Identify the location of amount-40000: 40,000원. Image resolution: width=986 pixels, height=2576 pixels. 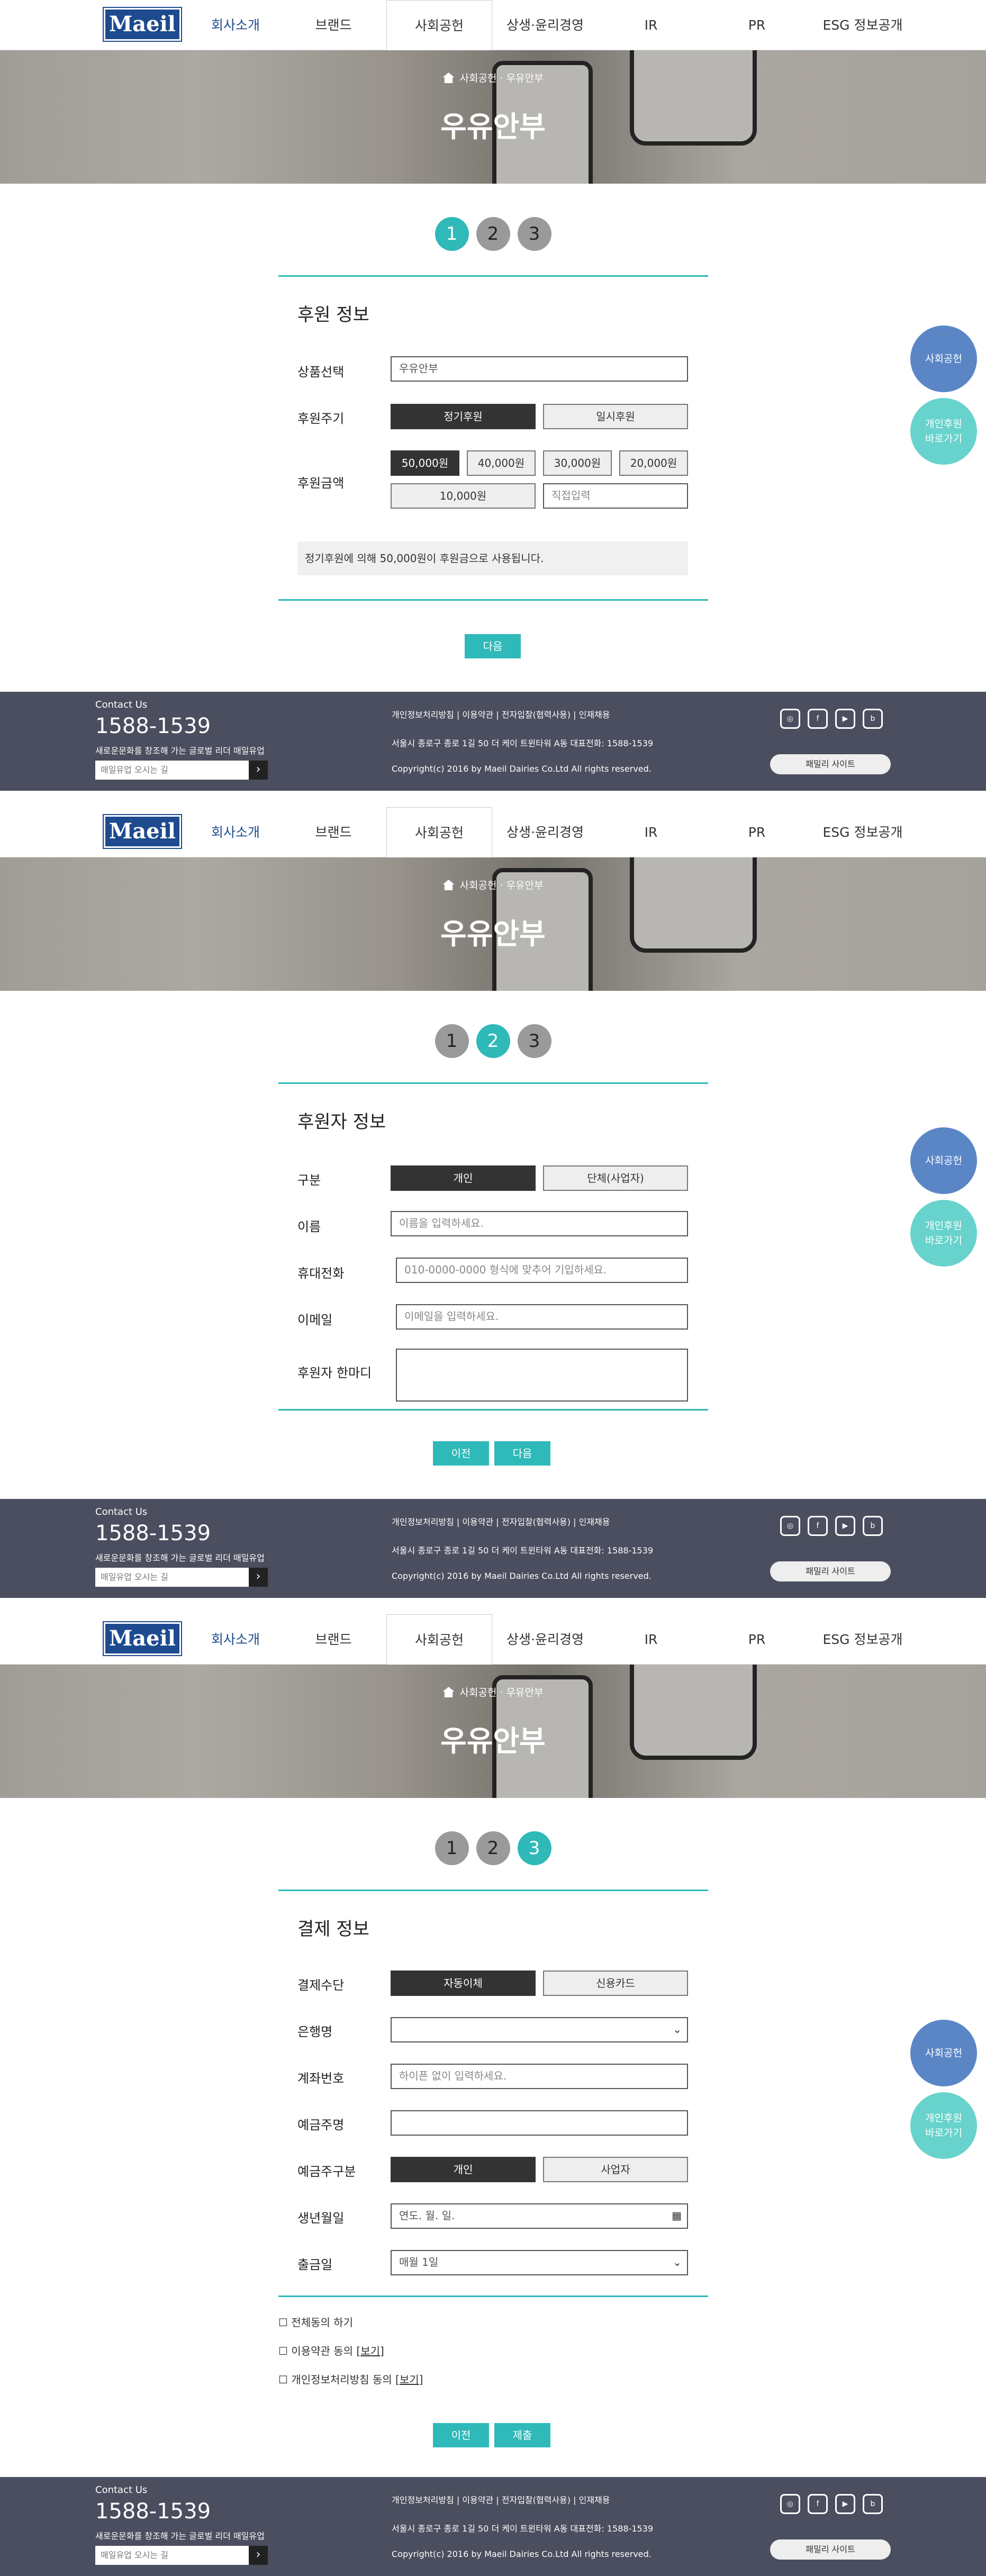
(501, 463).